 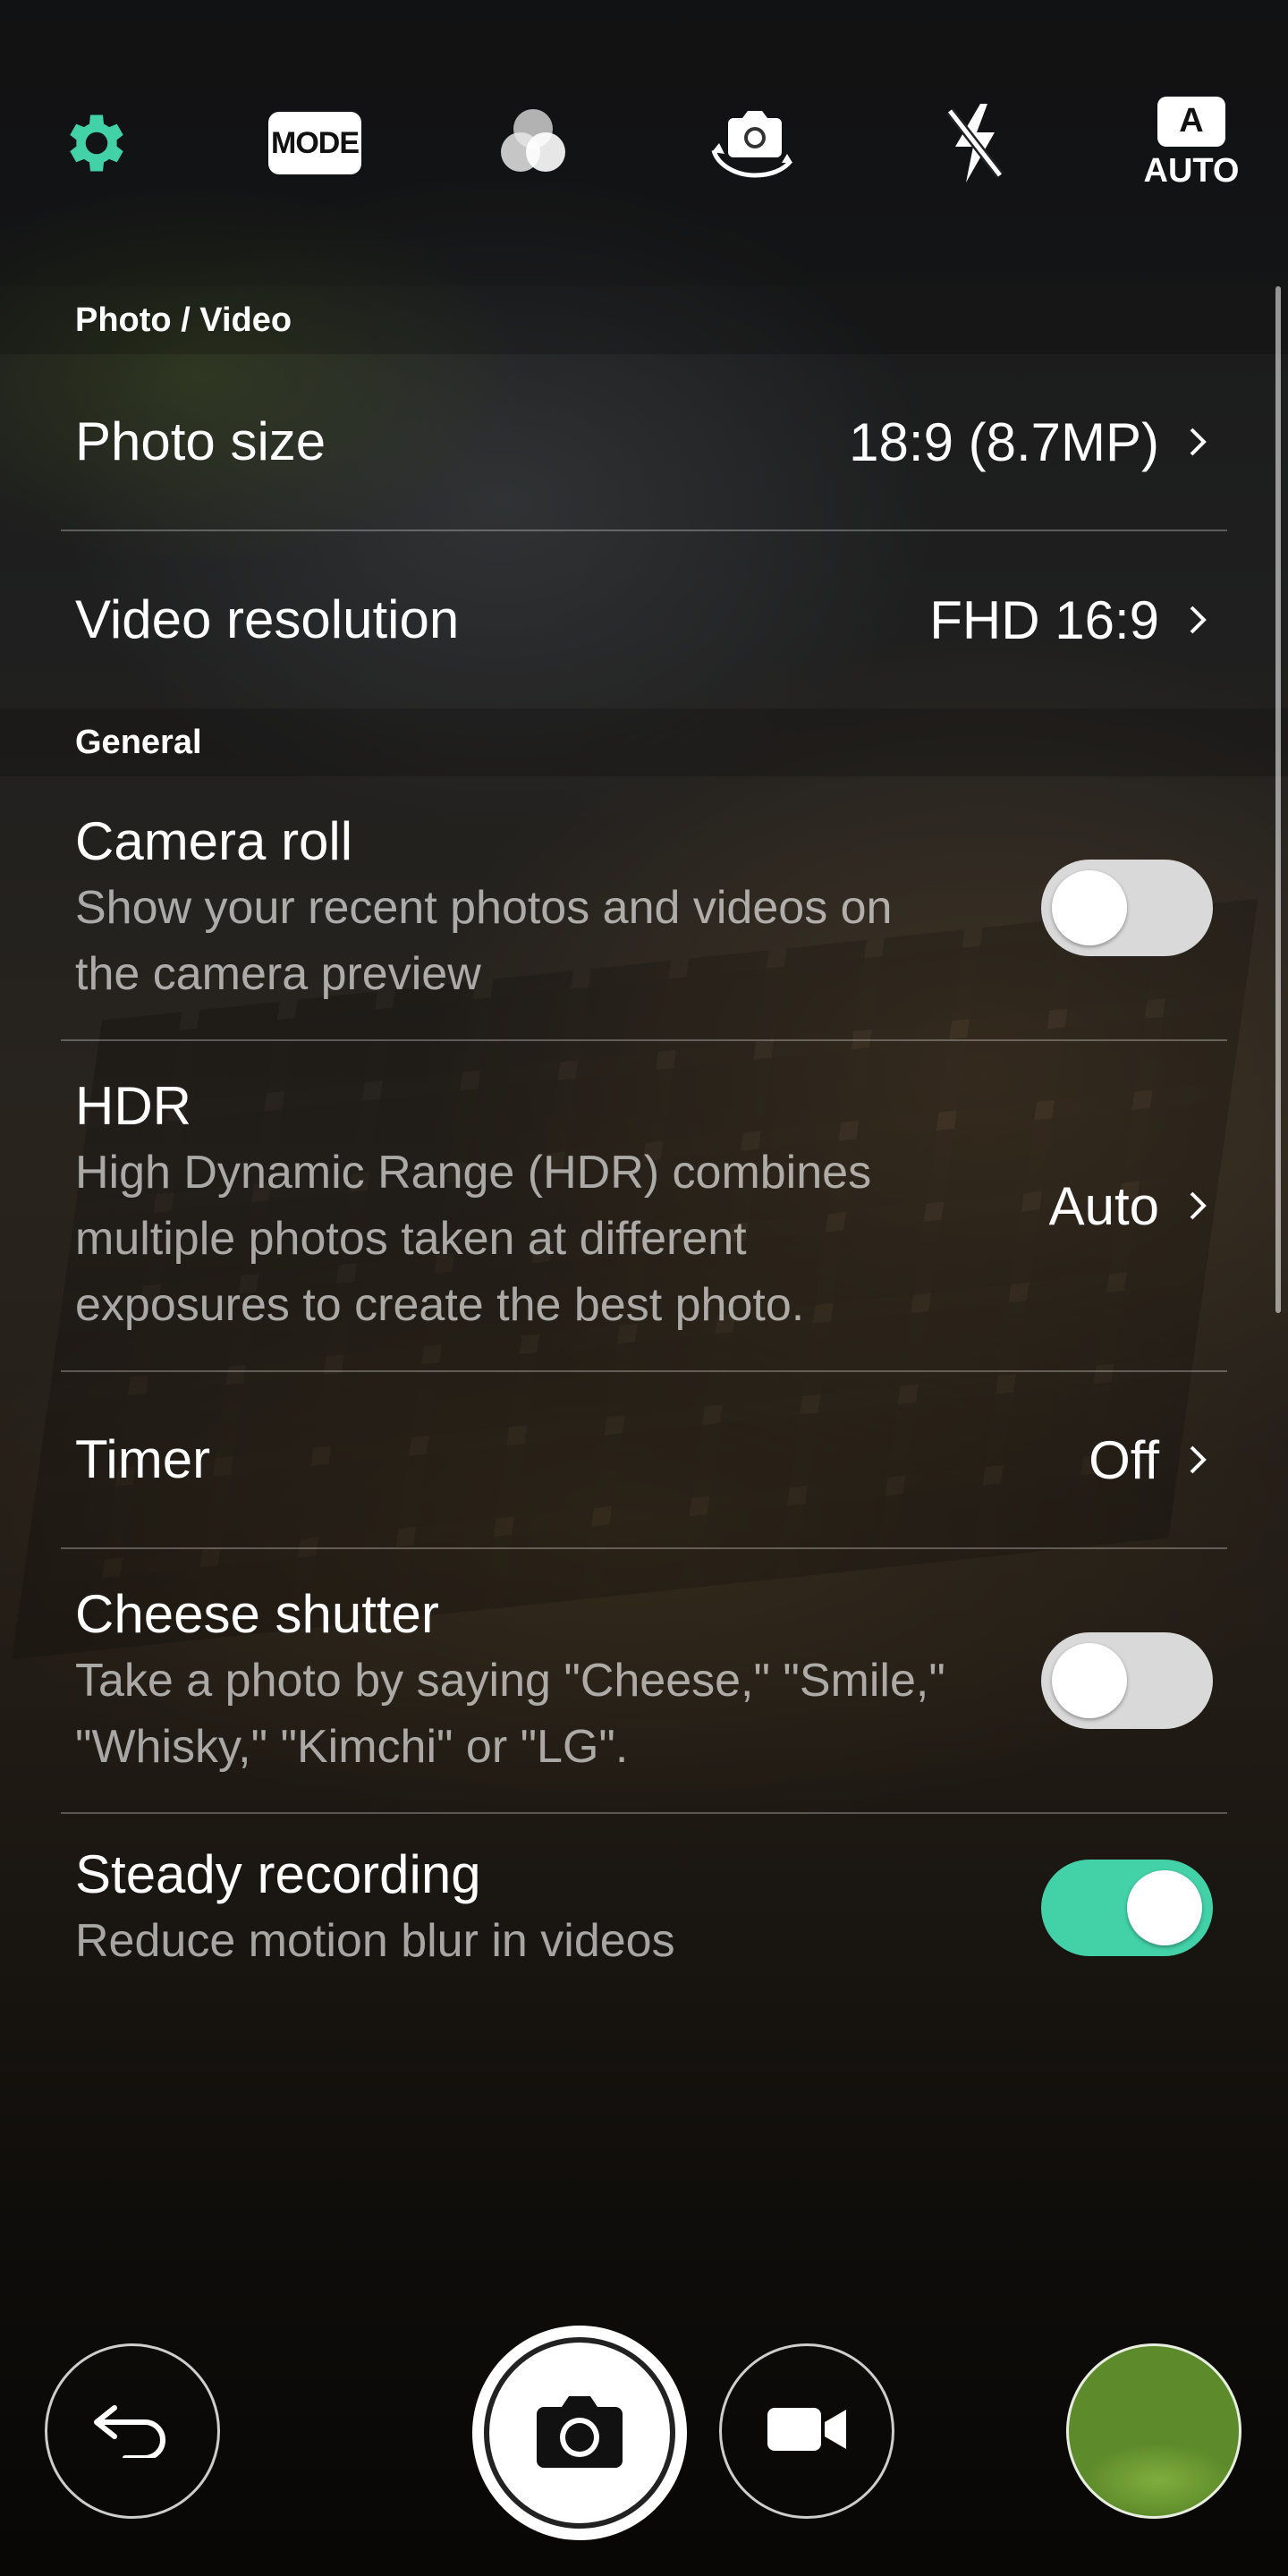 What do you see at coordinates (278, 1874) in the screenshot?
I see `setting-title: Steady recording` at bounding box center [278, 1874].